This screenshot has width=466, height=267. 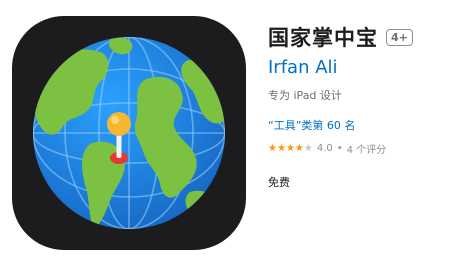 I want to click on star-rating: ★★★★★, so click(x=290, y=148).